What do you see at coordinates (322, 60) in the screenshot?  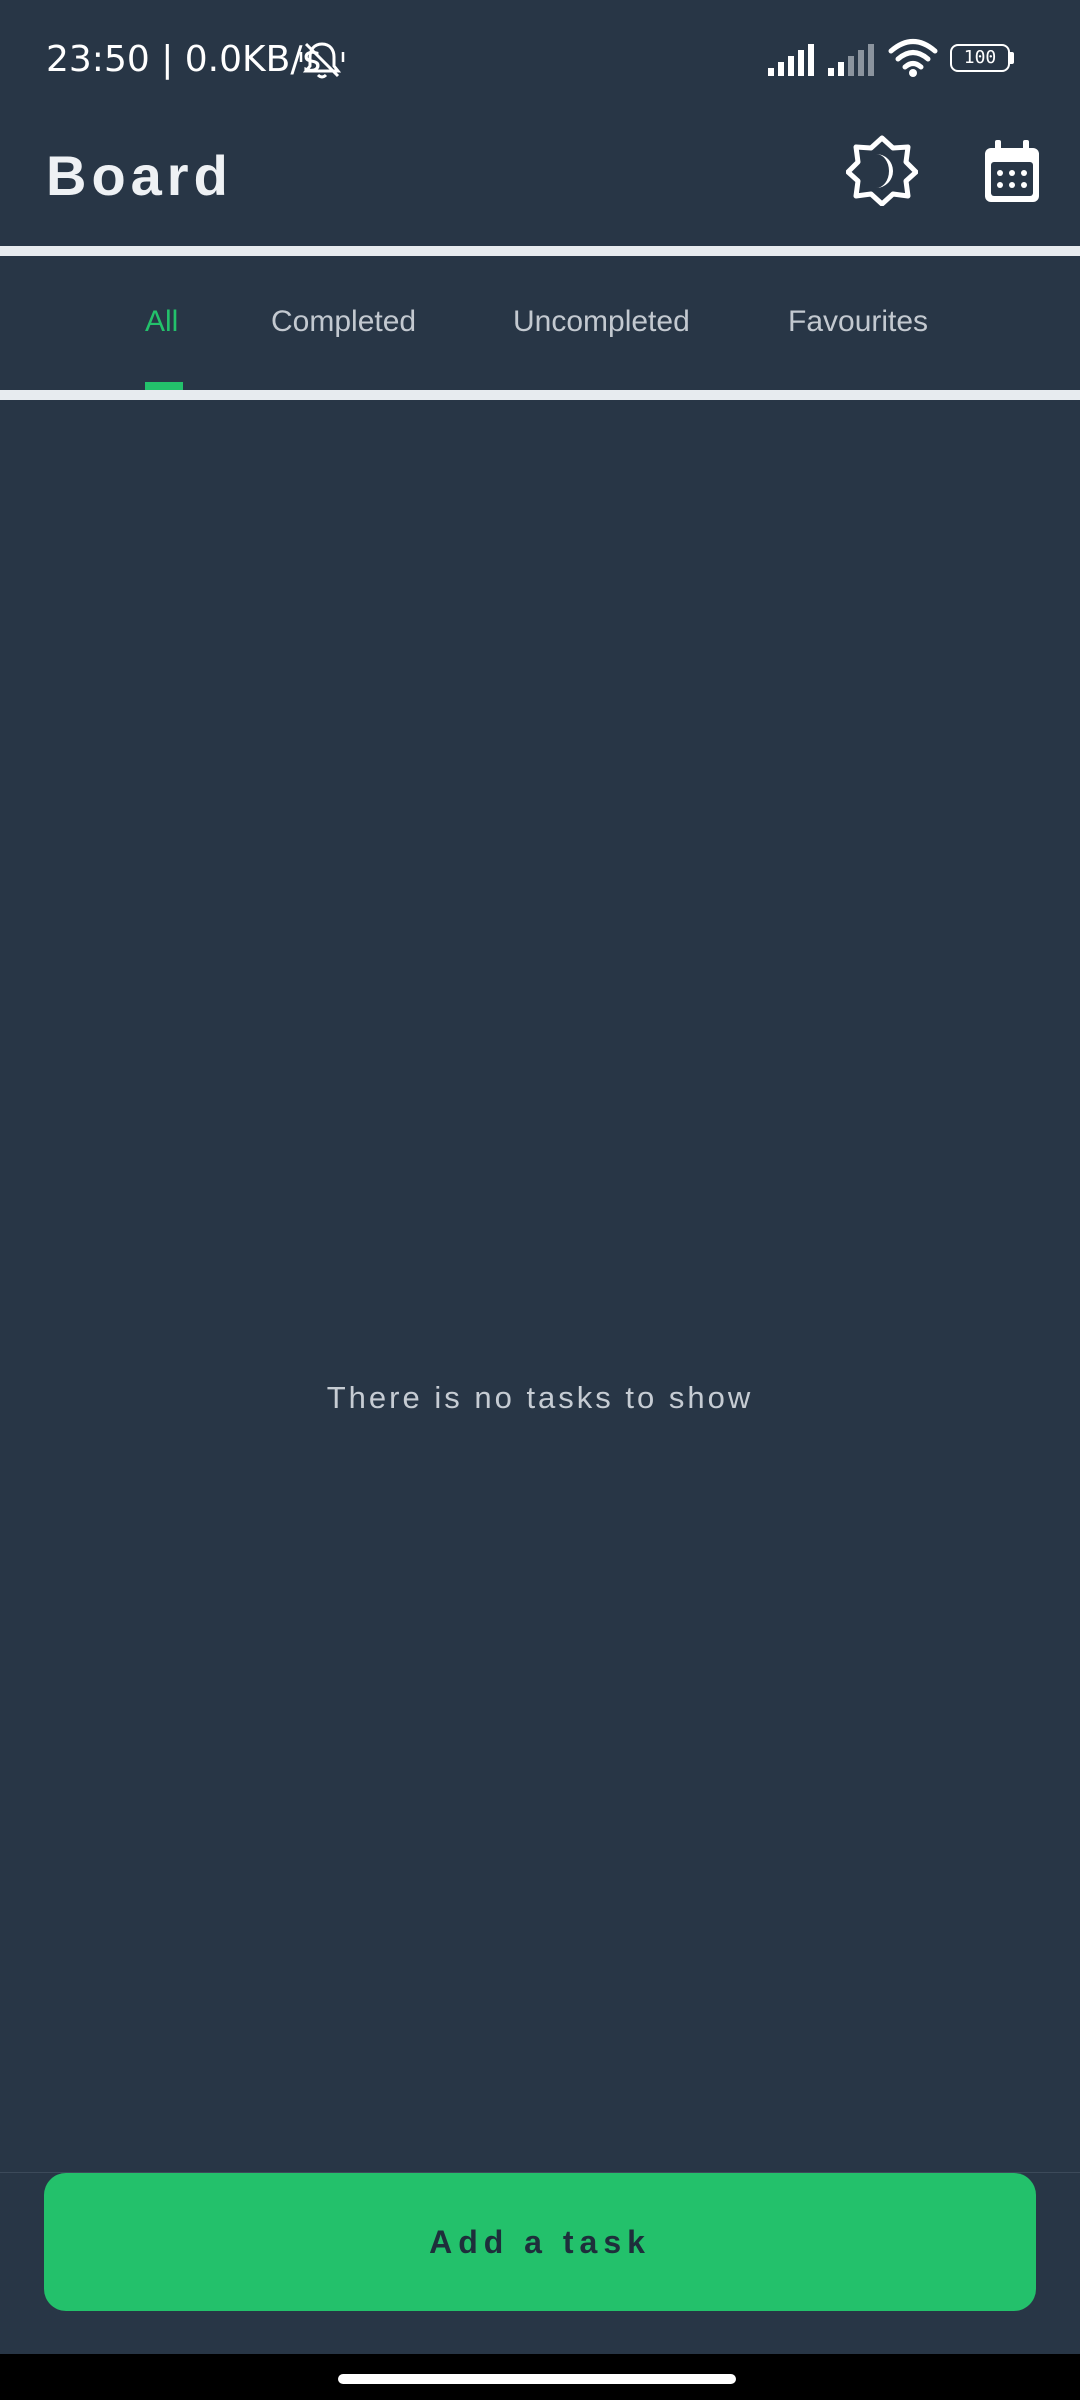 I see `mute-bell-icon` at bounding box center [322, 60].